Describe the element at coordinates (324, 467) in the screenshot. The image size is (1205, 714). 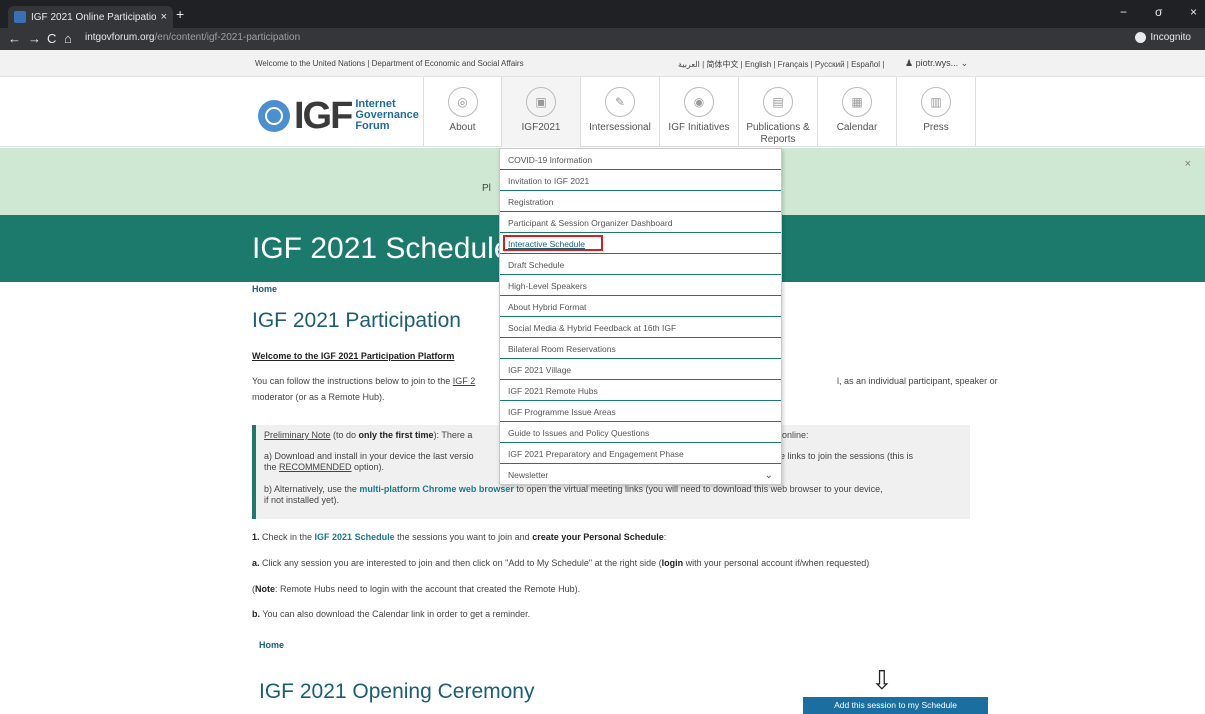
I see `note-line-3: the RECOMMENDED option).` at that location.